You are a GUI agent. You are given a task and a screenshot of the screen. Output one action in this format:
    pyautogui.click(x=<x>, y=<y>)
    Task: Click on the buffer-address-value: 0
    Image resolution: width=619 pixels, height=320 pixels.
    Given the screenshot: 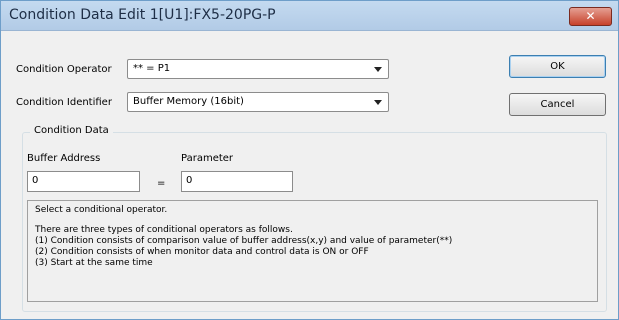 What is the action you would take?
    pyautogui.click(x=35, y=180)
    